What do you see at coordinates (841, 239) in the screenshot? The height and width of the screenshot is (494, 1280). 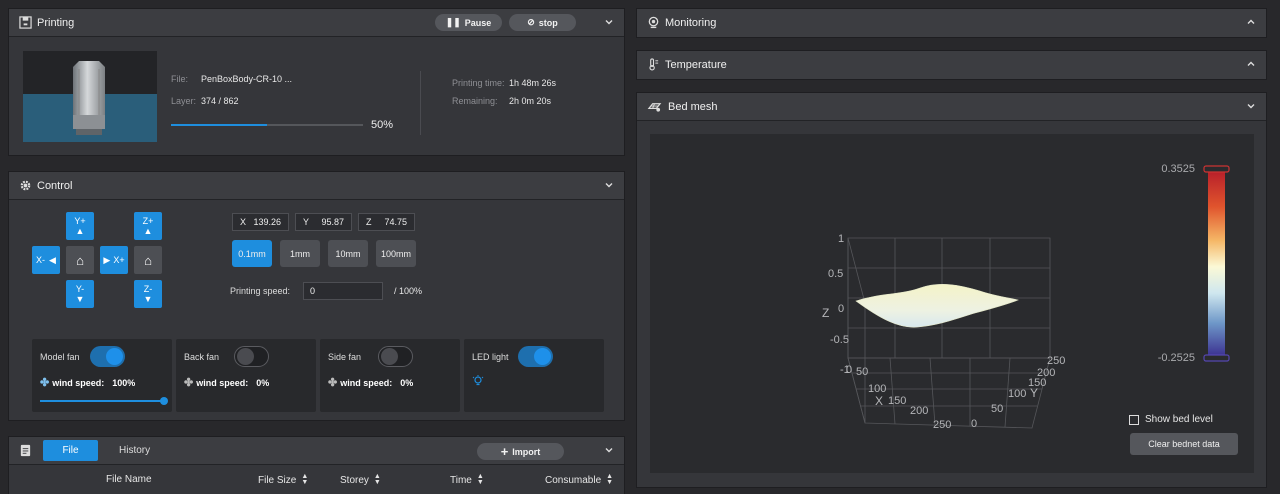 I see `z-tick-1: 1` at bounding box center [841, 239].